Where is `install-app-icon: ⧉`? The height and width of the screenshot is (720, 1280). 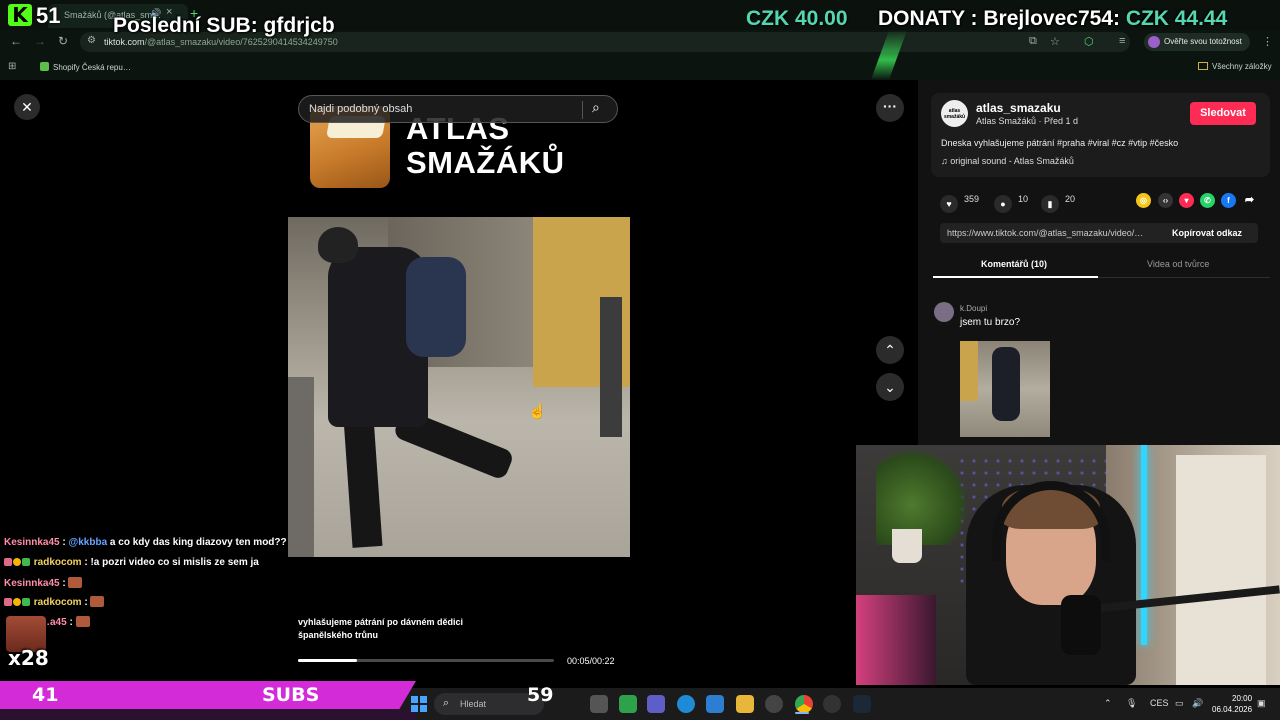 install-app-icon: ⧉ is located at coordinates (1033, 41).